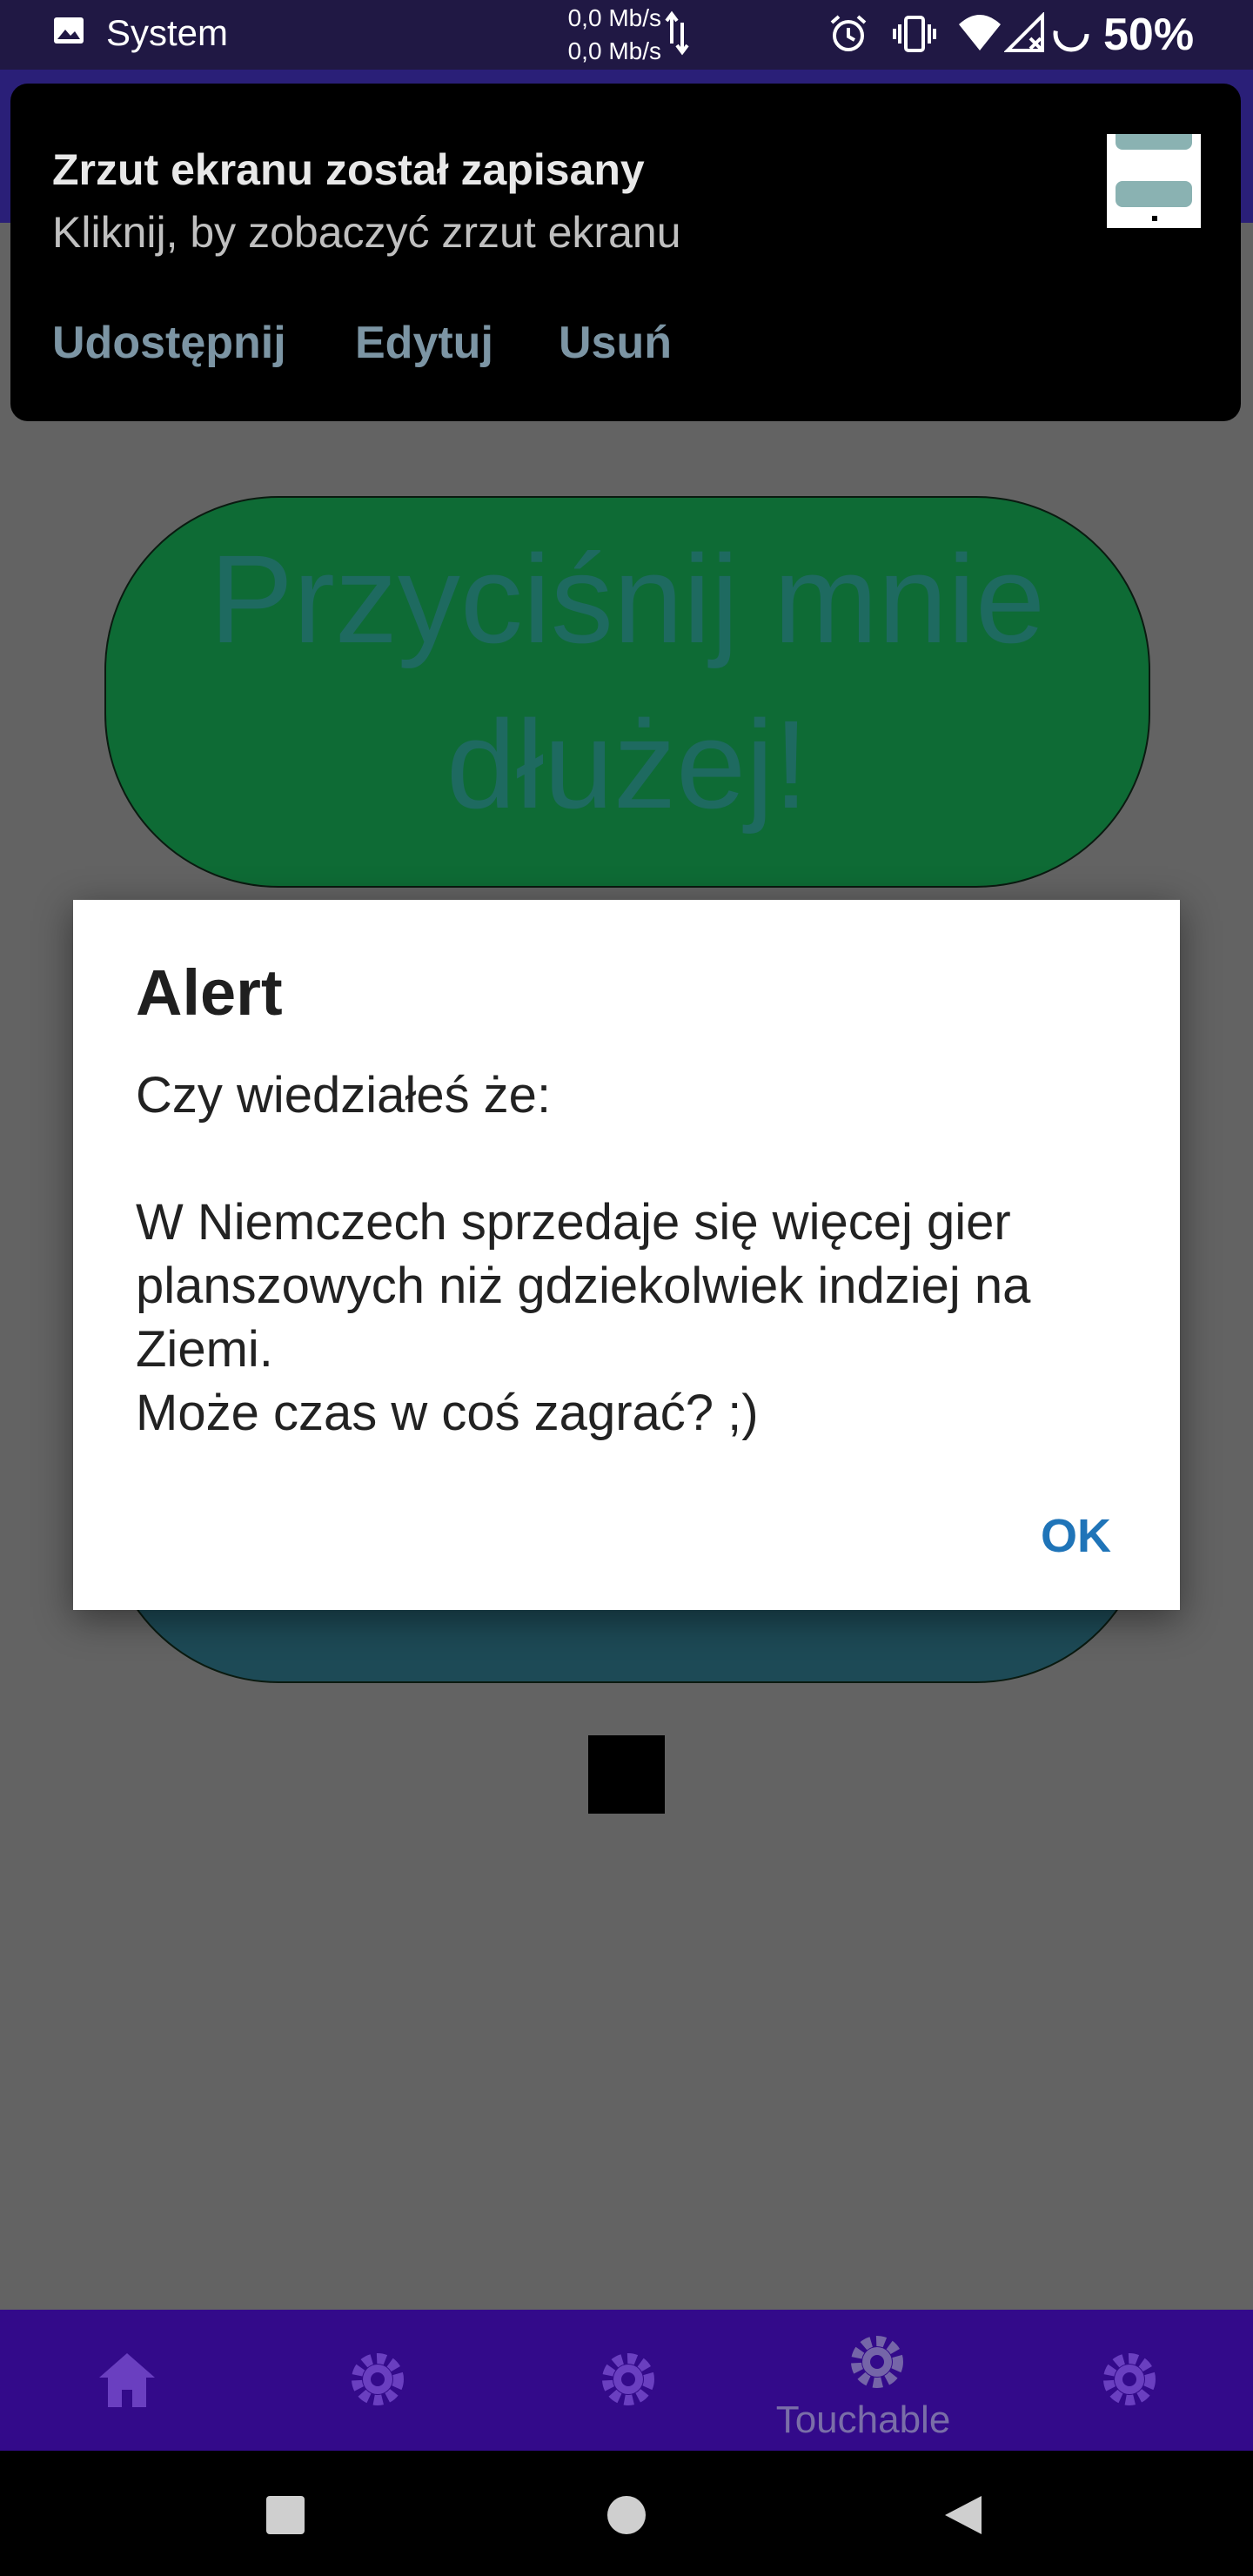 This screenshot has height=2576, width=1253. Describe the element at coordinates (366, 233) in the screenshot. I see `notification-subtitle: Kliknij, by zobaczyć zrzut ekranu` at that location.